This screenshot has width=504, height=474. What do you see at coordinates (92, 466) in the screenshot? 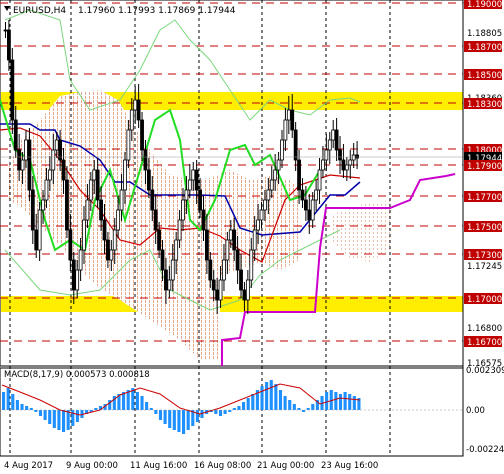
I see `time-label-1: 9 Aug 00:00` at bounding box center [92, 466].